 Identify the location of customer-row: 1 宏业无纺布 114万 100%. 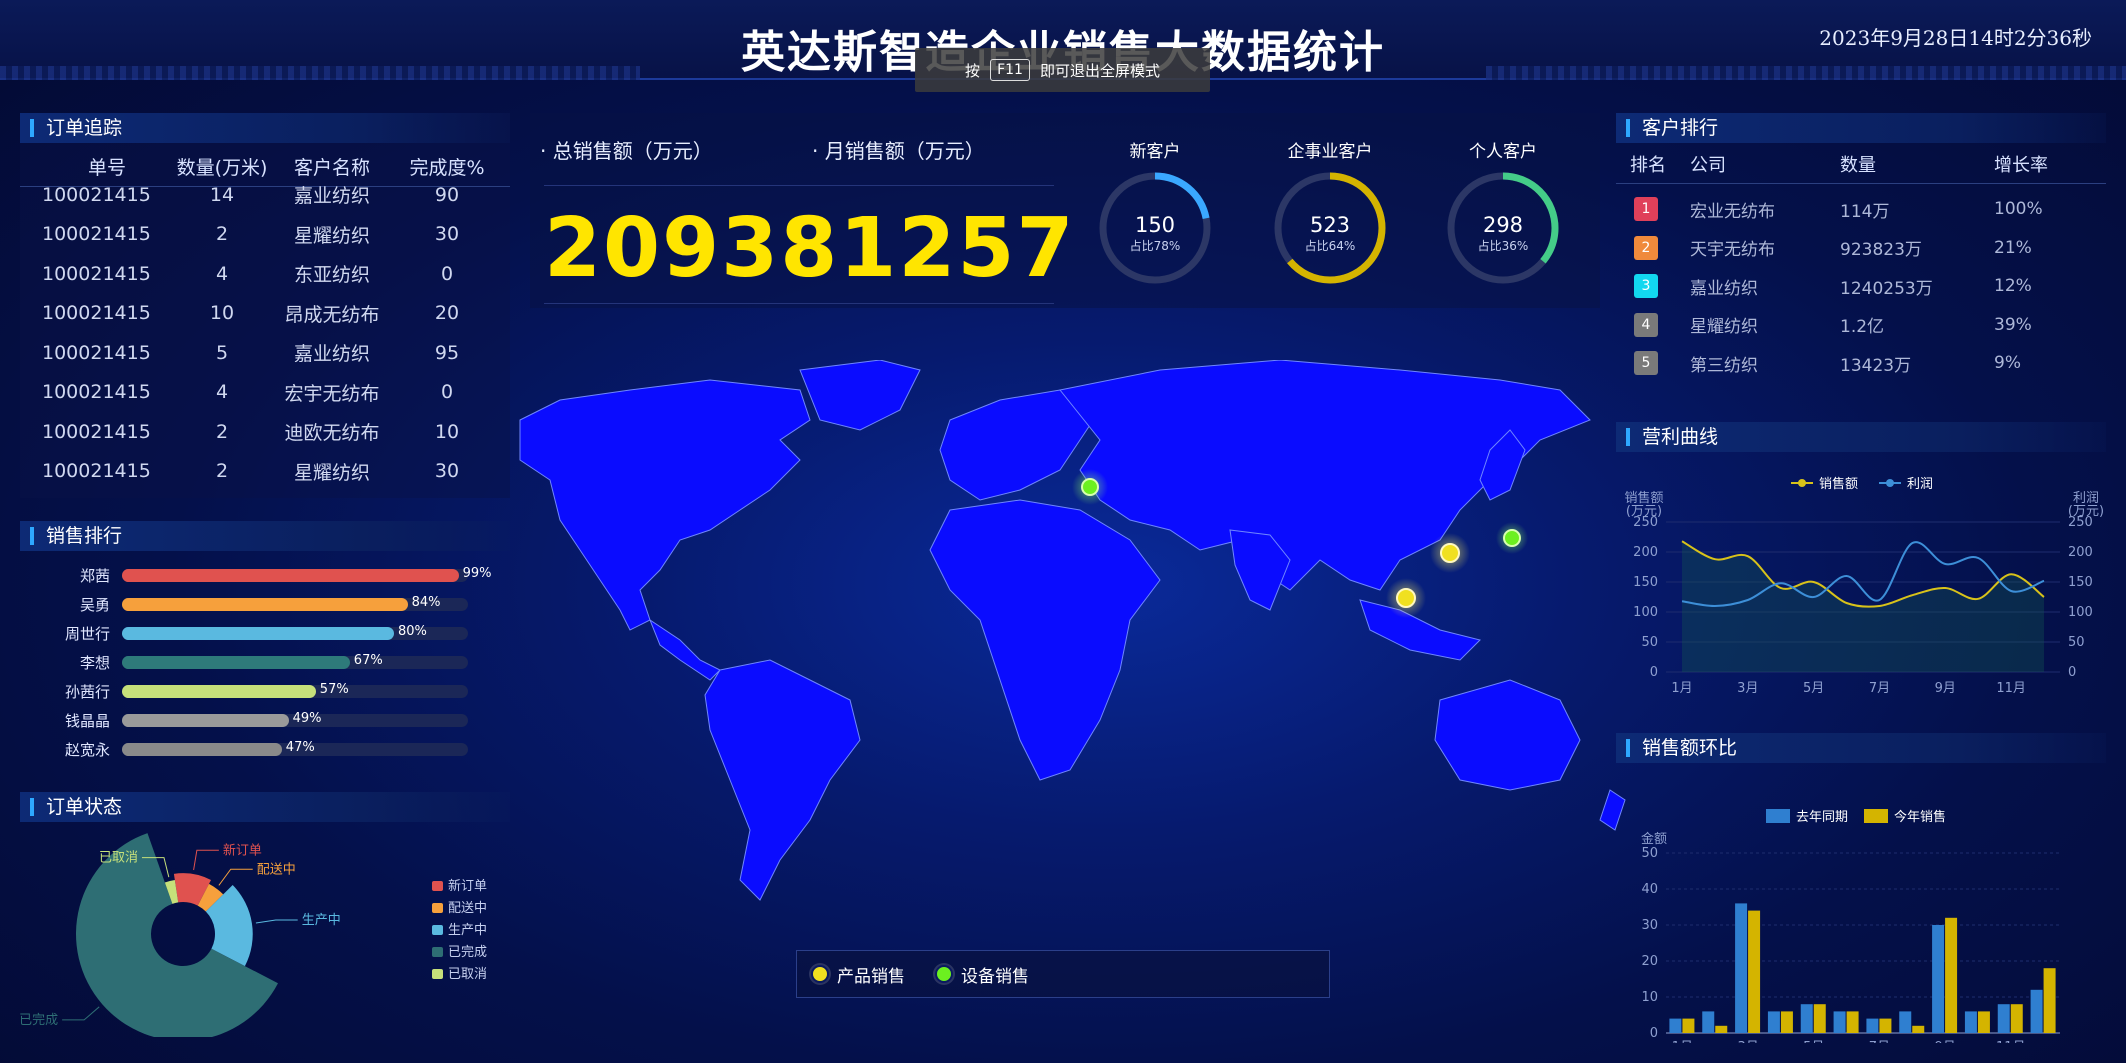
(1861, 209).